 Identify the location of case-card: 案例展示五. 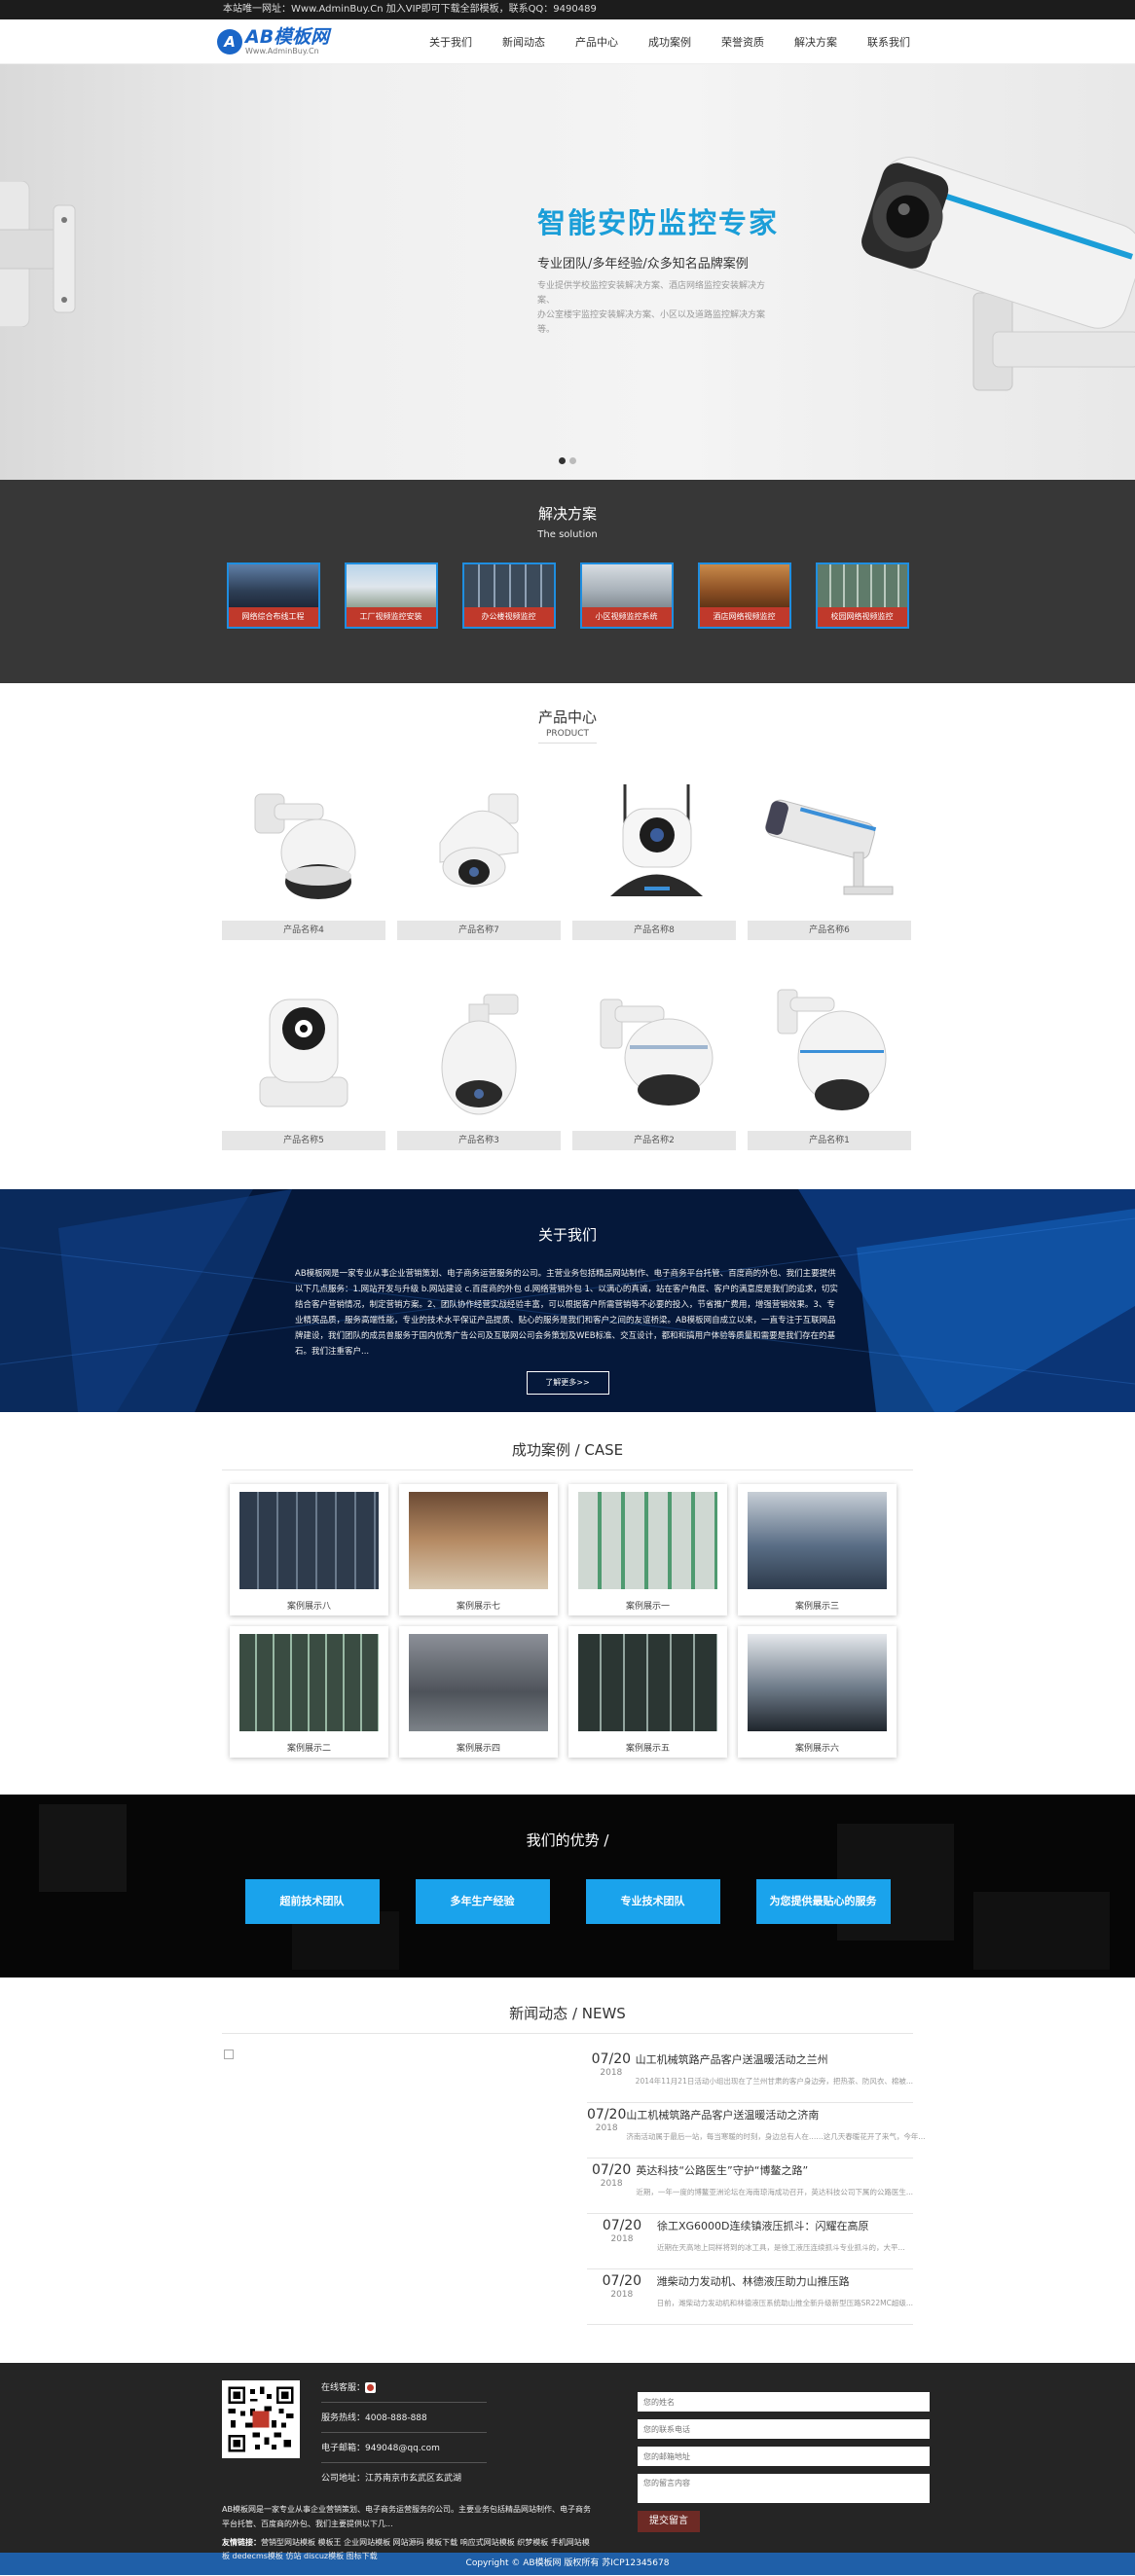
(647, 1692).